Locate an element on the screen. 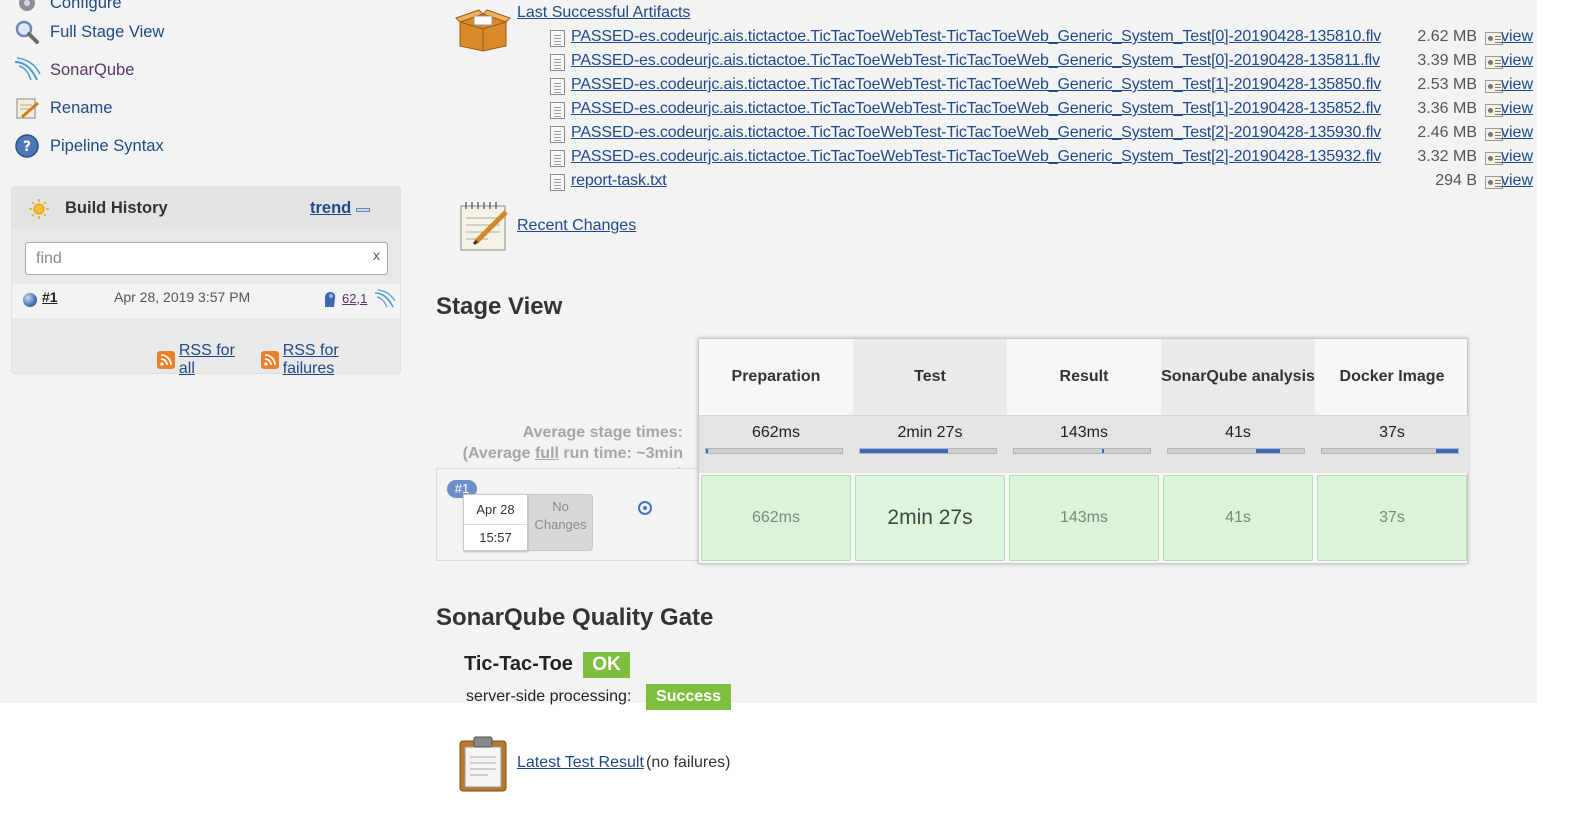 The image size is (1591, 819). collapse-icon is located at coordinates (363, 210).